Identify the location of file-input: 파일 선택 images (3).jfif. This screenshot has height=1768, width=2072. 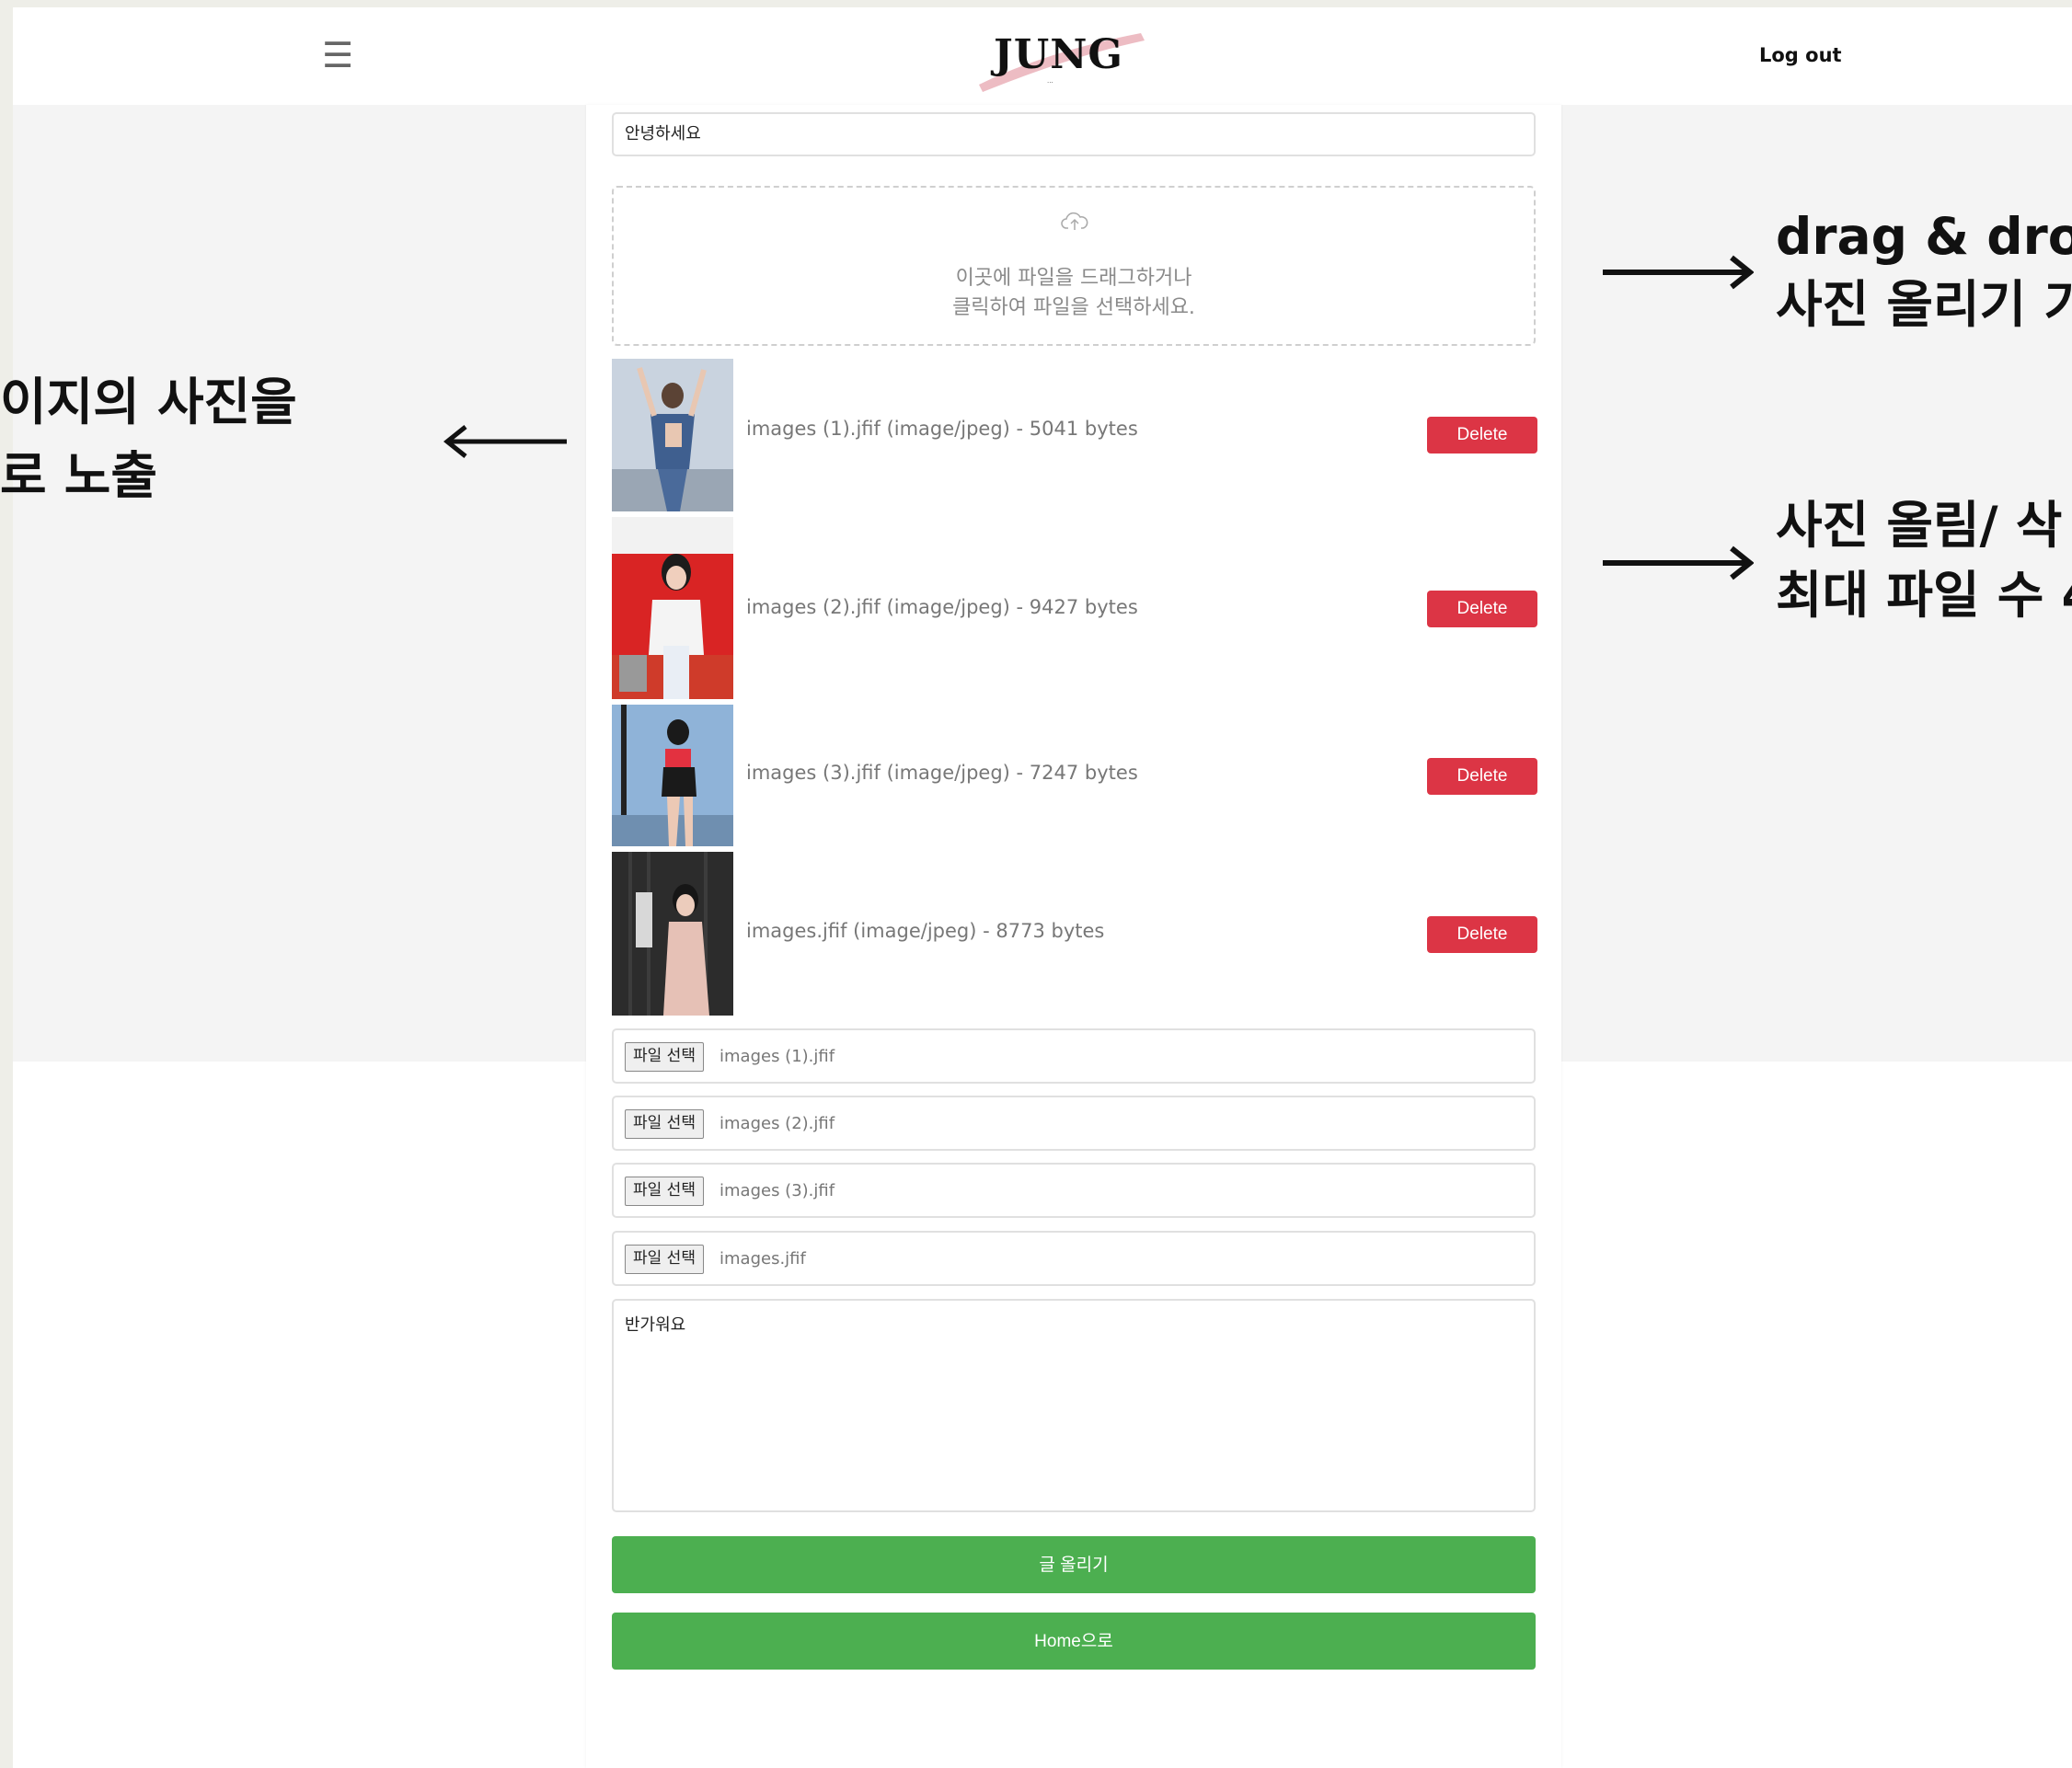
(1074, 1190).